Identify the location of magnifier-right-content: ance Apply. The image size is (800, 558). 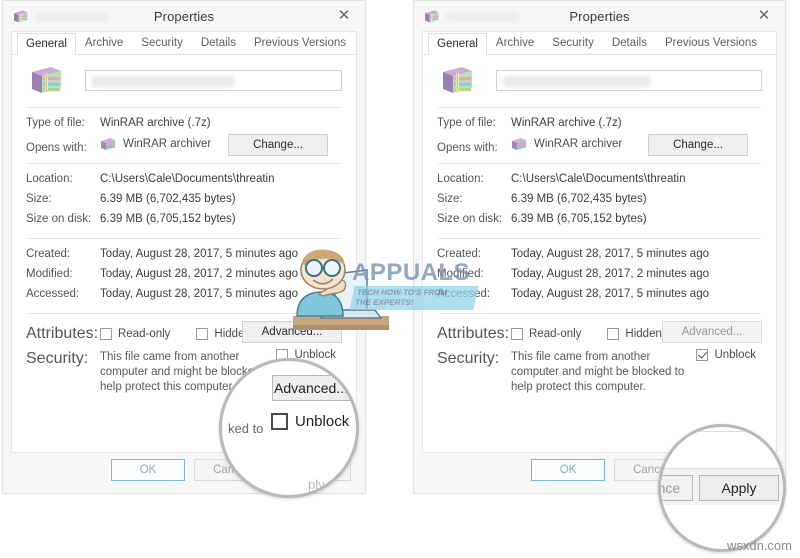
(722, 488).